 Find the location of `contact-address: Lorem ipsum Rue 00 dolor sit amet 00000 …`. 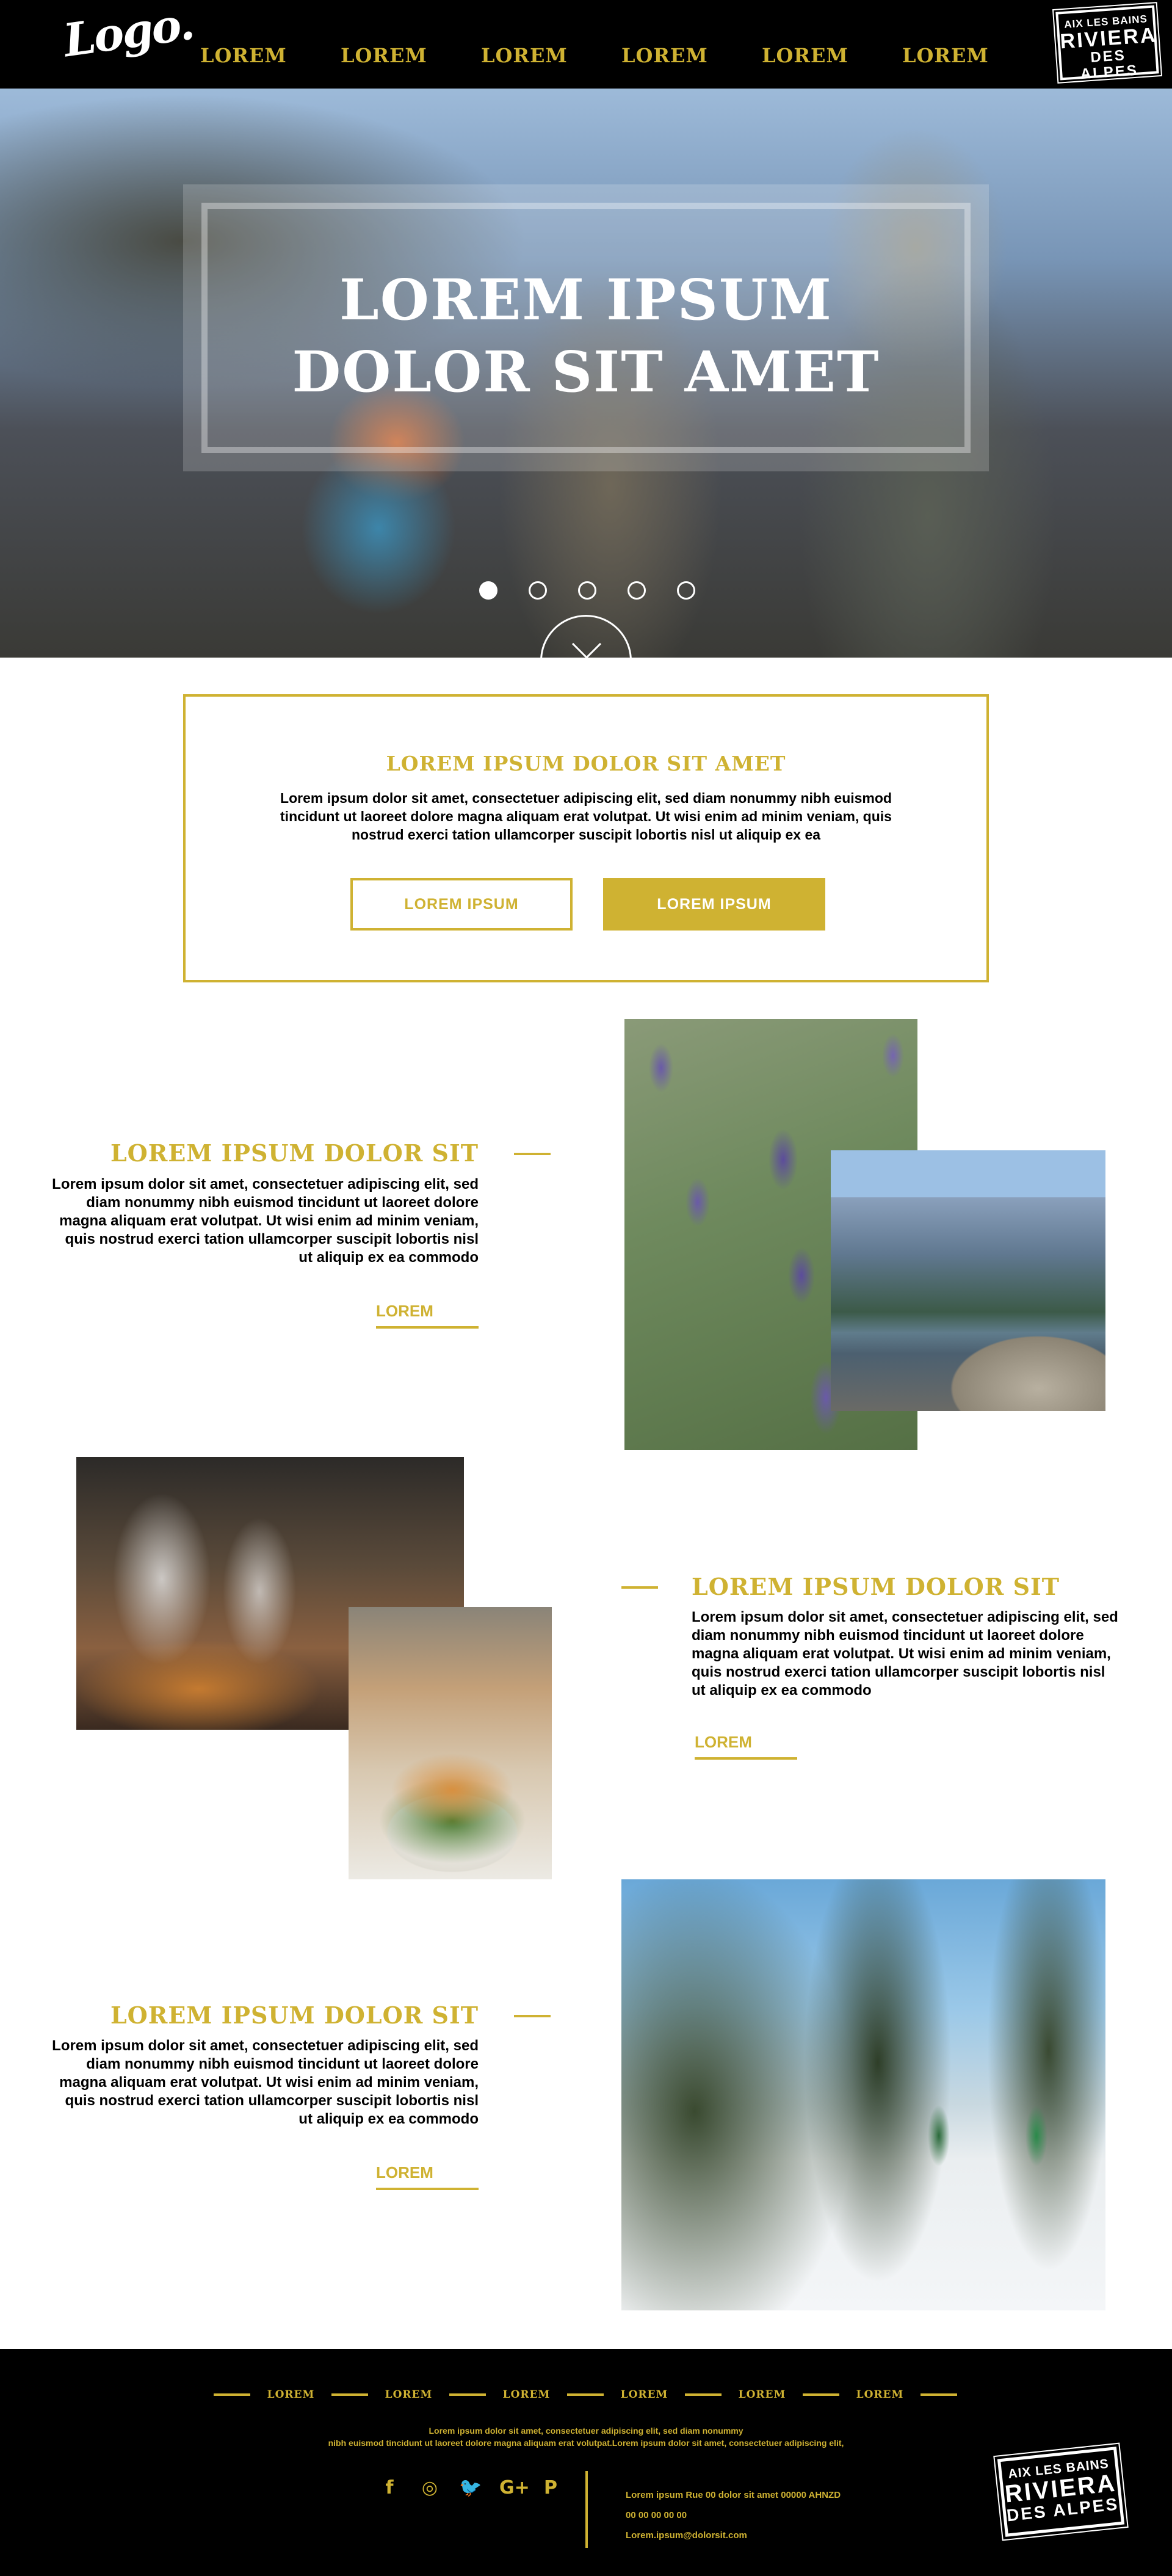

contact-address: Lorem ipsum Rue 00 dolor sit amet 00000 … is located at coordinates (733, 2495).